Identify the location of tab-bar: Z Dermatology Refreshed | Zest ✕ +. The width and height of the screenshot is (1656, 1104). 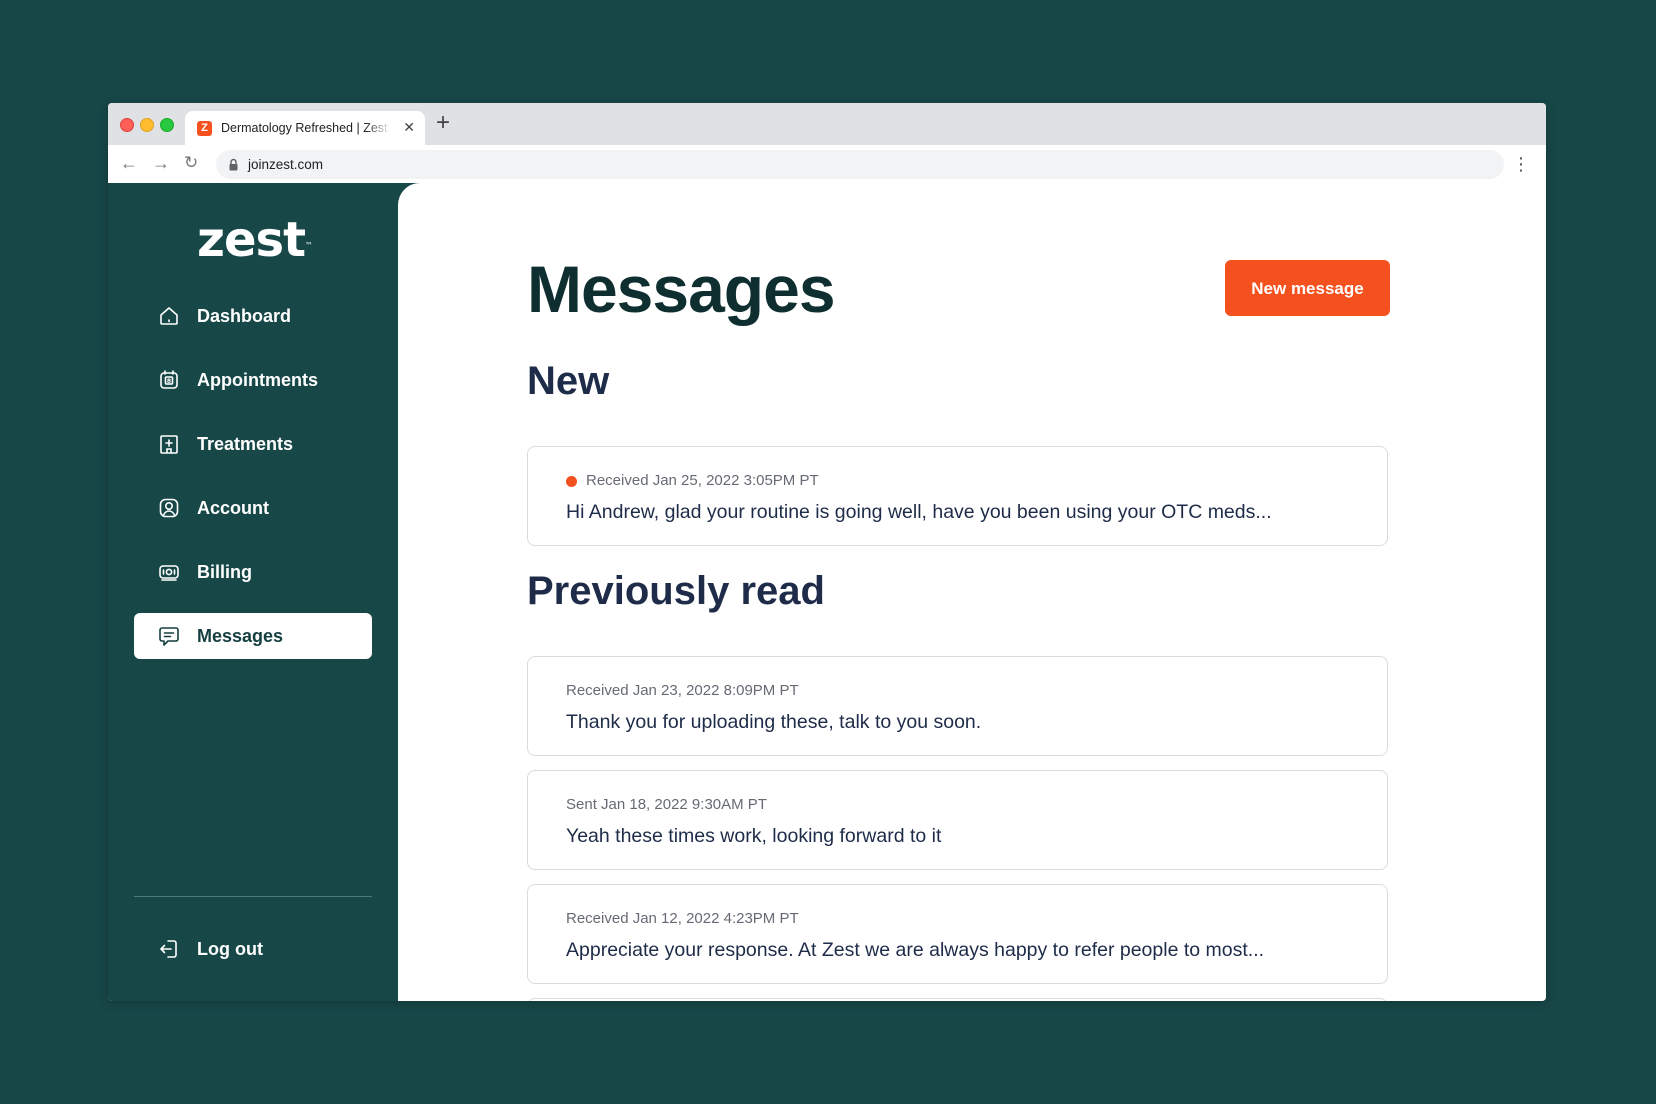
(827, 124).